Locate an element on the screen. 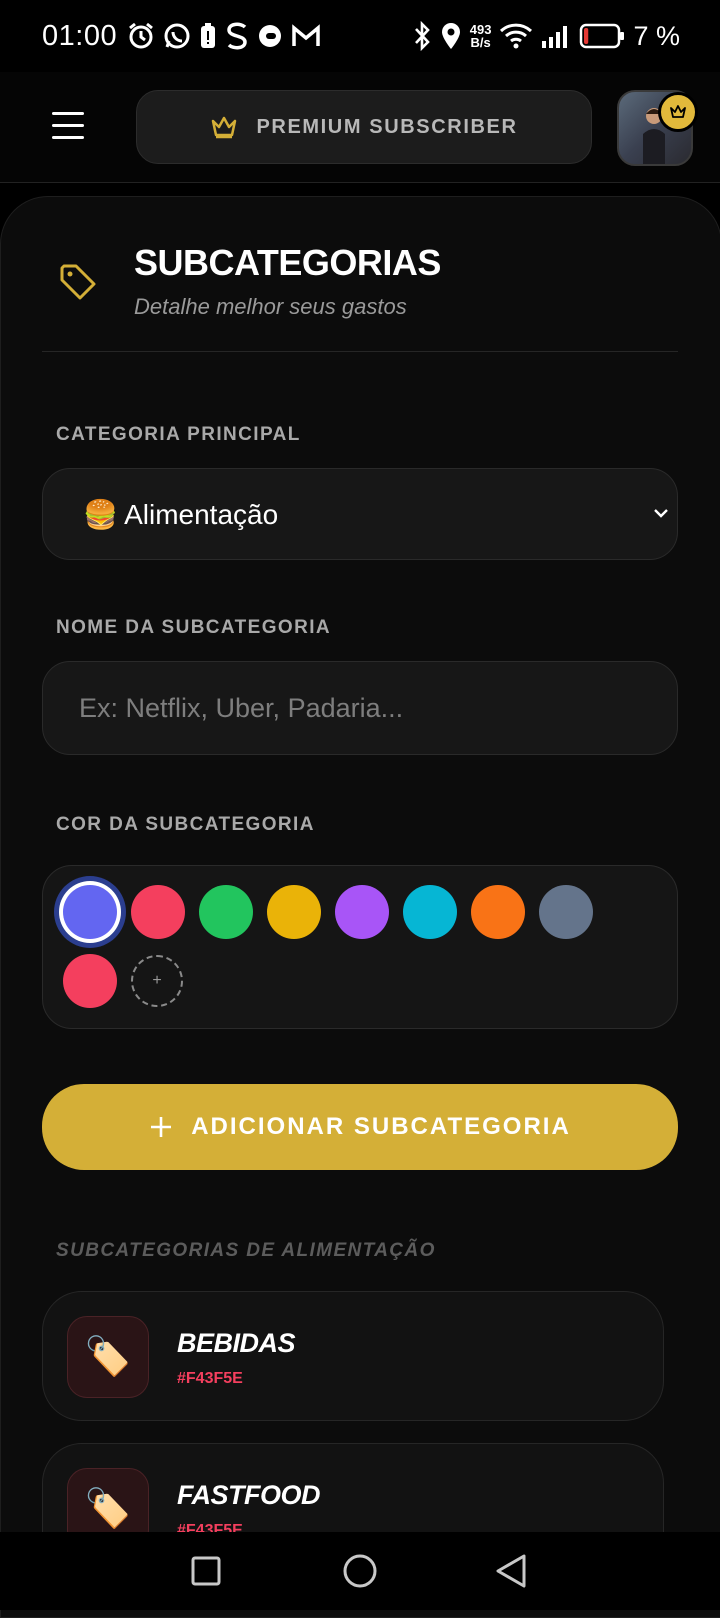  divider is located at coordinates (360, 351).